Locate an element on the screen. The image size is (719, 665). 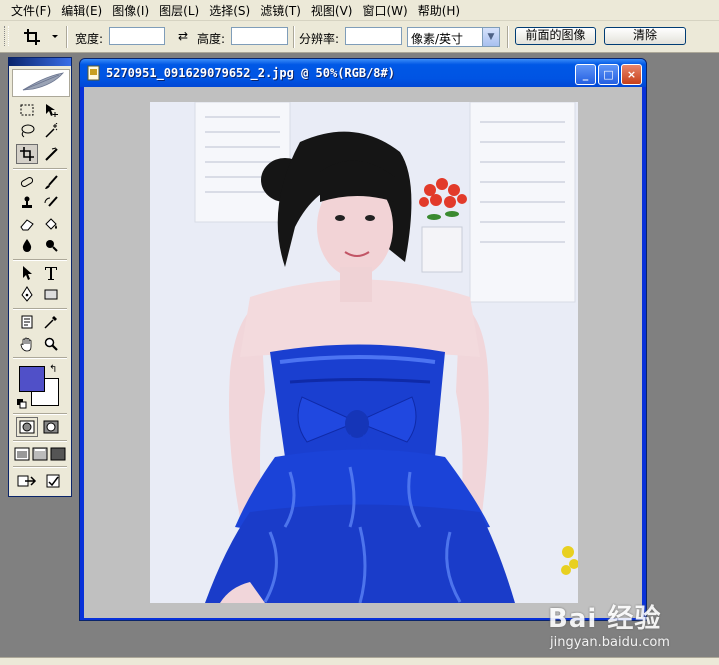
history-brush-icon is located at coordinates (51, 201).